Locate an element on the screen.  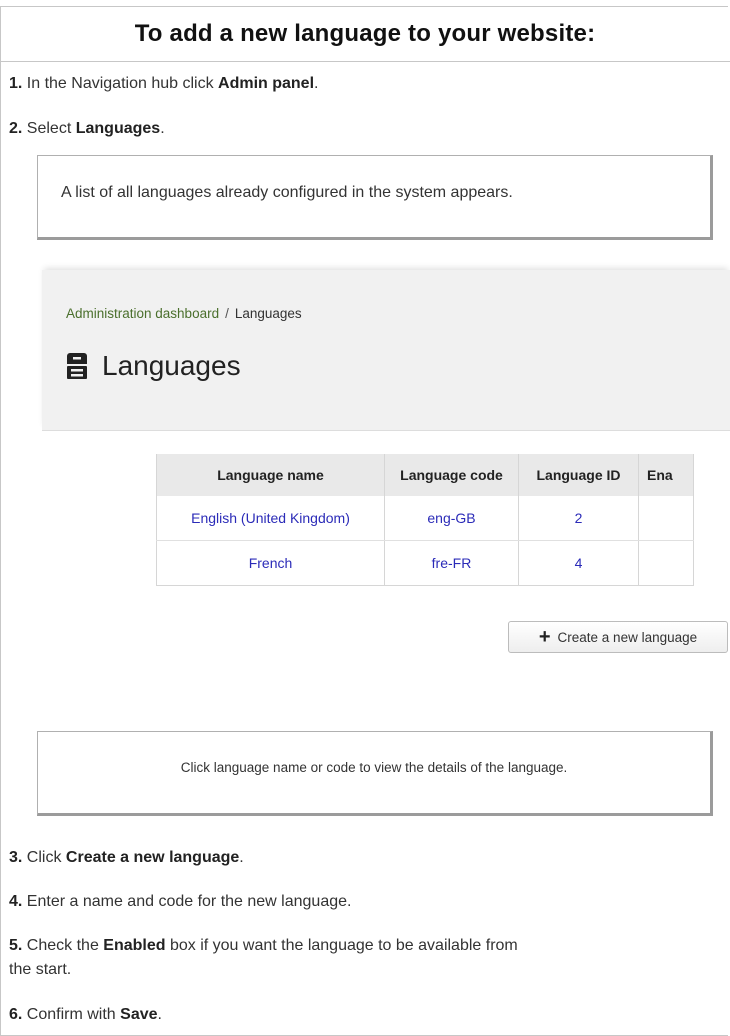
breadcrumb-link-dashboard: Administration dashboard is located at coordinates (142, 313).